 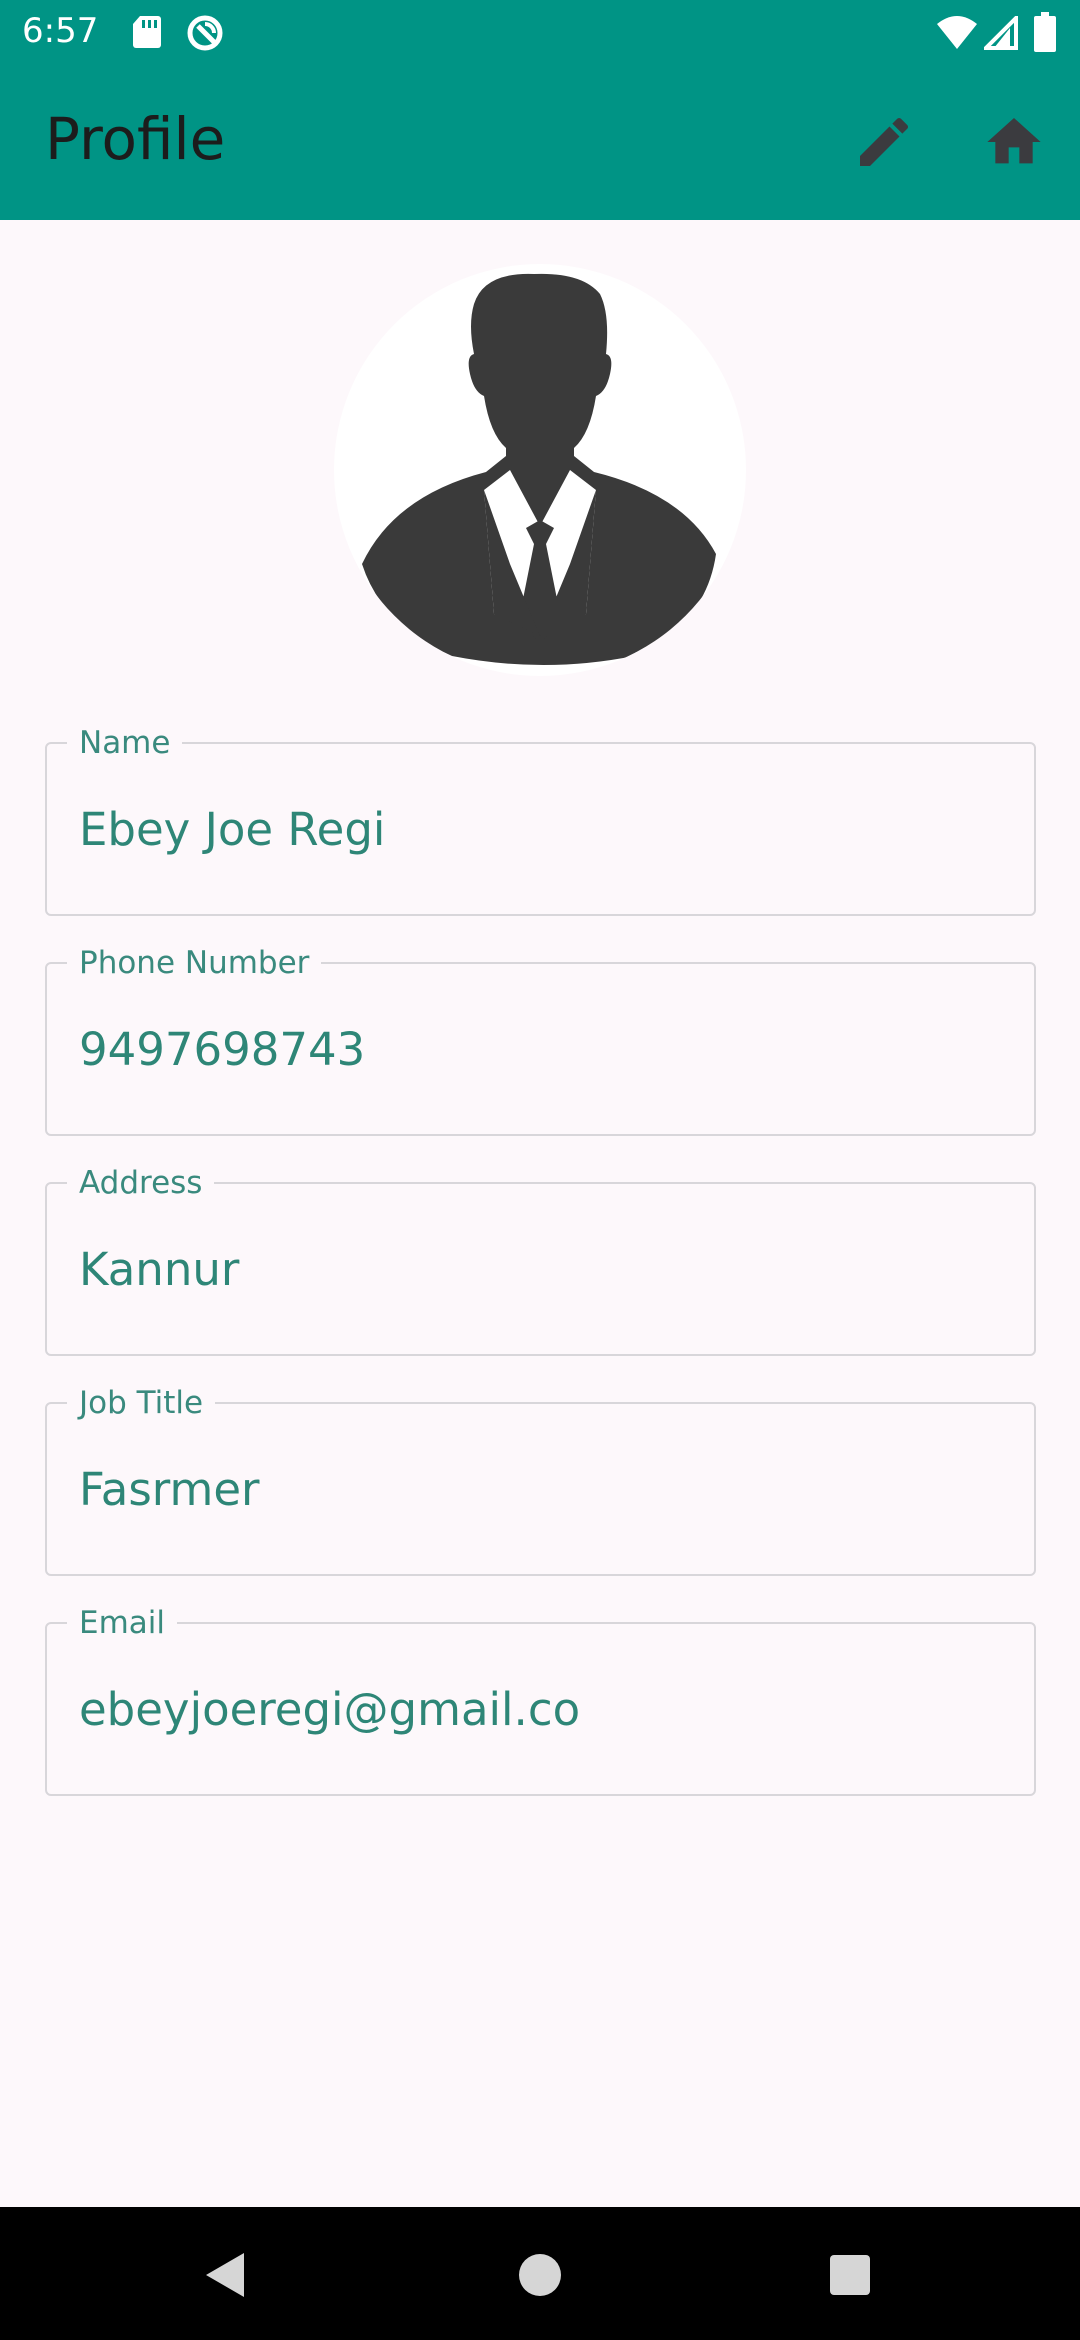 I want to click on avatar, so click(x=540, y=470).